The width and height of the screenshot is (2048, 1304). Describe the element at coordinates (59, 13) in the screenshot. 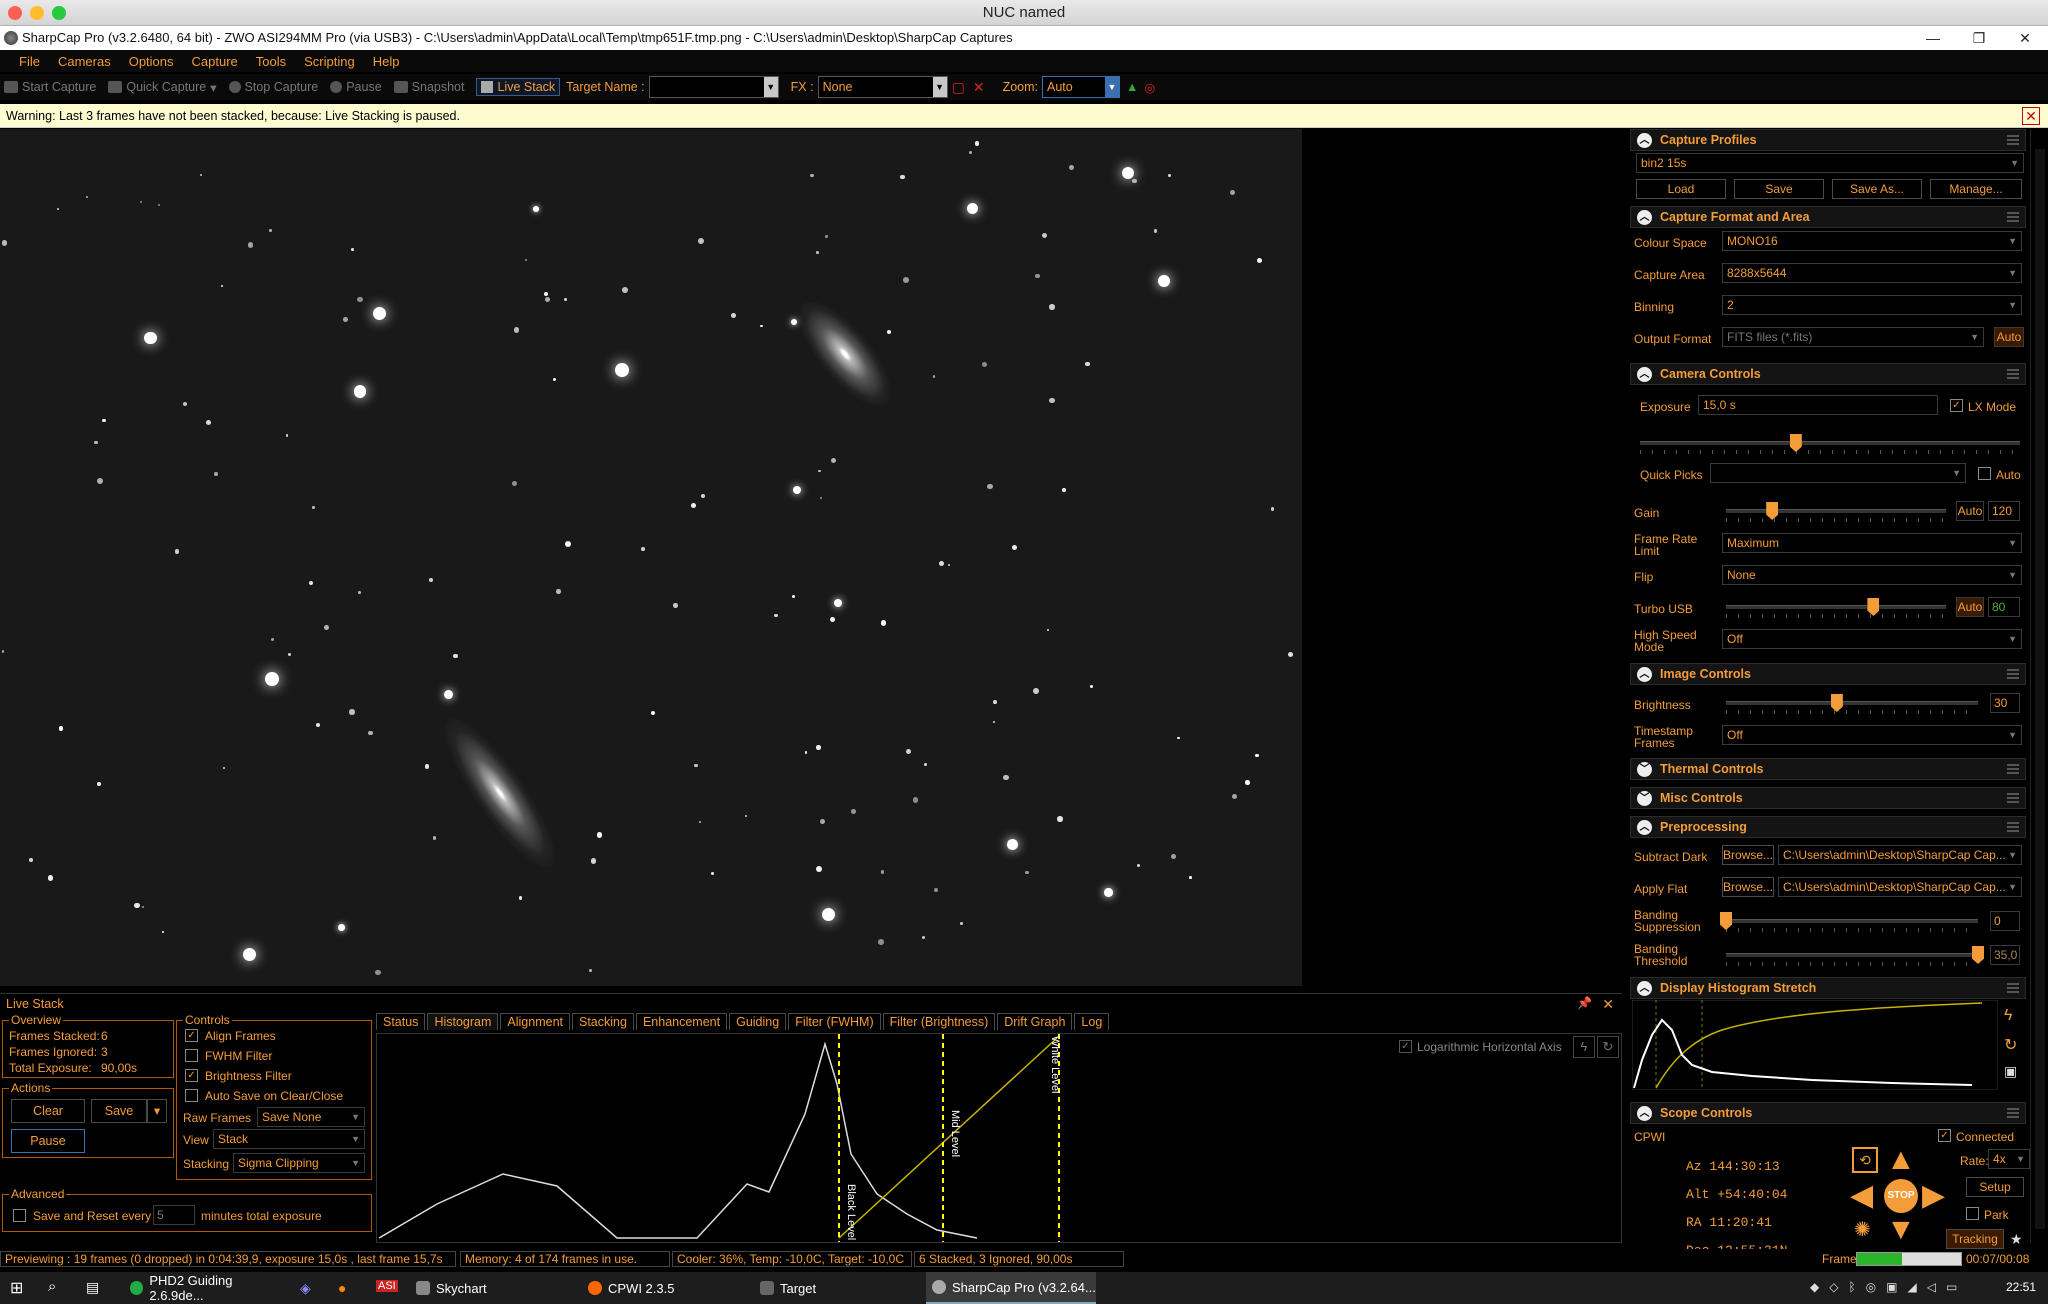

I see `zoom-dot` at that location.